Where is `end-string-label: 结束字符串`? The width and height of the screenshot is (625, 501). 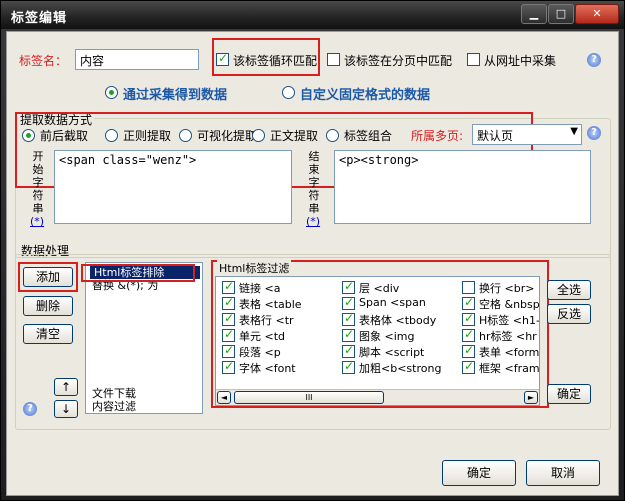
end-string-label: 结束字符串 is located at coordinates (314, 182).